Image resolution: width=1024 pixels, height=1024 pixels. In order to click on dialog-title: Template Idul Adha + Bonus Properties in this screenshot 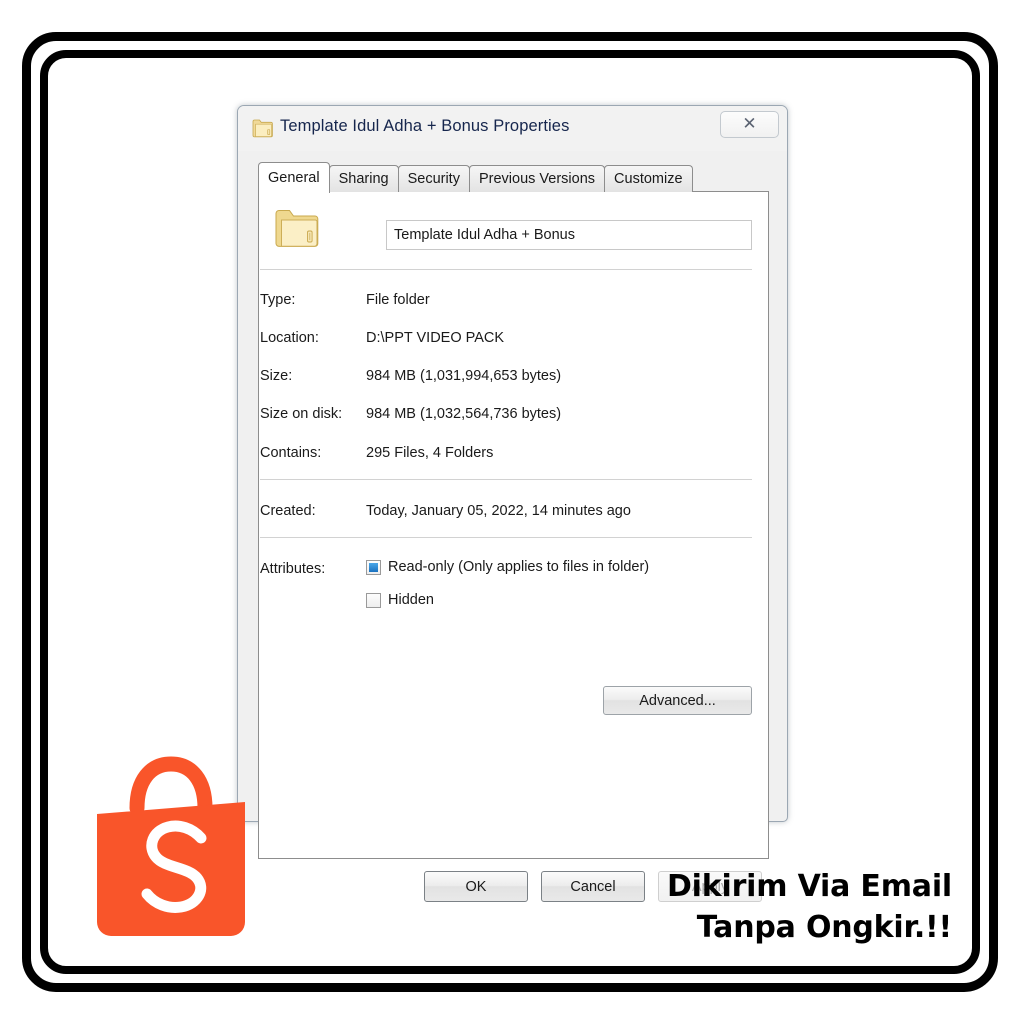, I will do `click(425, 126)`.